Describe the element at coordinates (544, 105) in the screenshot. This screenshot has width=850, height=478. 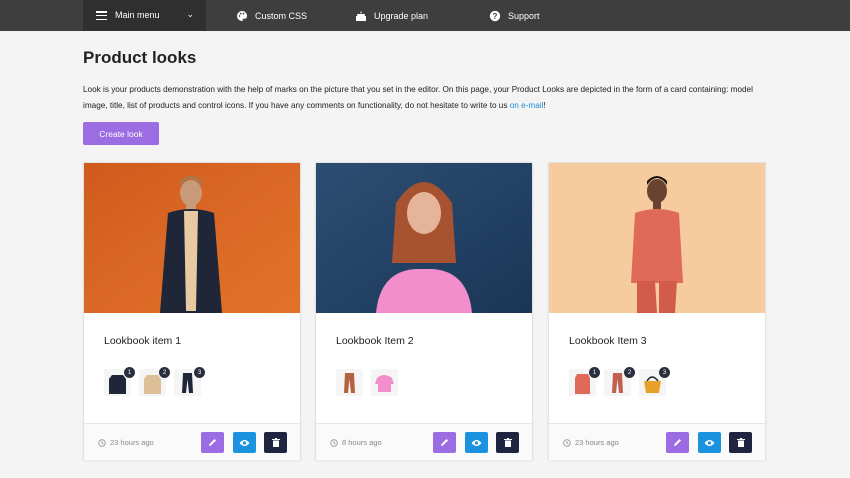
I see `intro-end: !` at that location.